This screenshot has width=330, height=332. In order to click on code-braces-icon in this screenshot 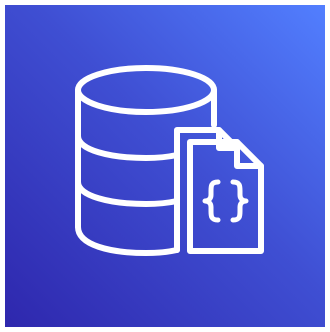, I will do `click(225, 201)`.